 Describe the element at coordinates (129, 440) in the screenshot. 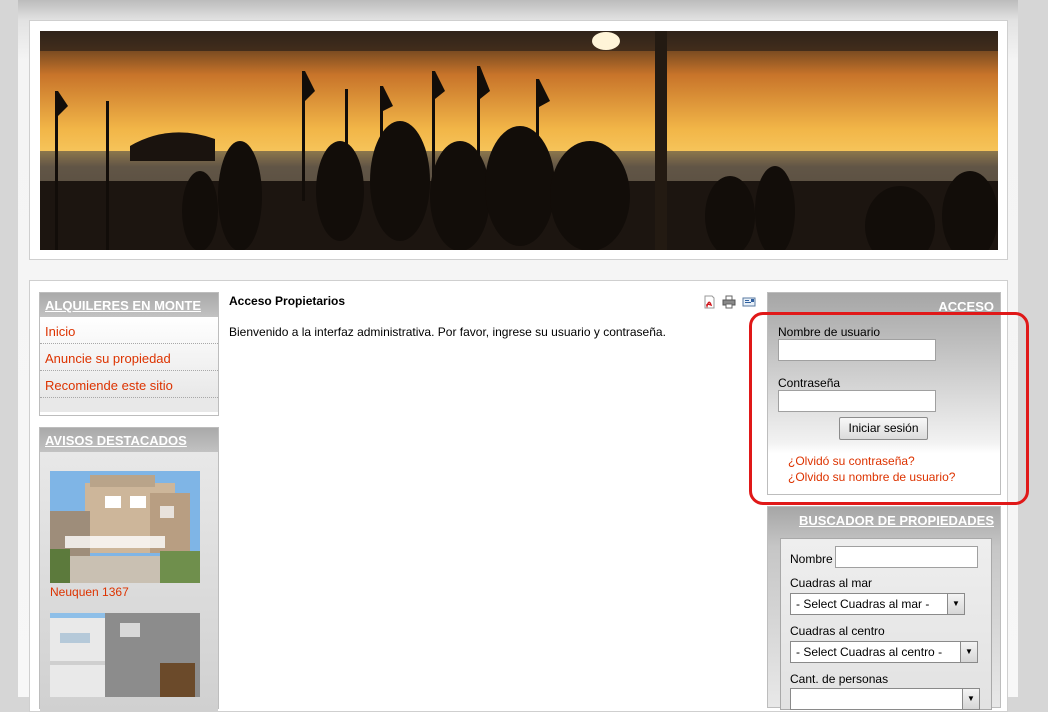

I see `avisos-title: AVISOS DESTACADOS` at that location.